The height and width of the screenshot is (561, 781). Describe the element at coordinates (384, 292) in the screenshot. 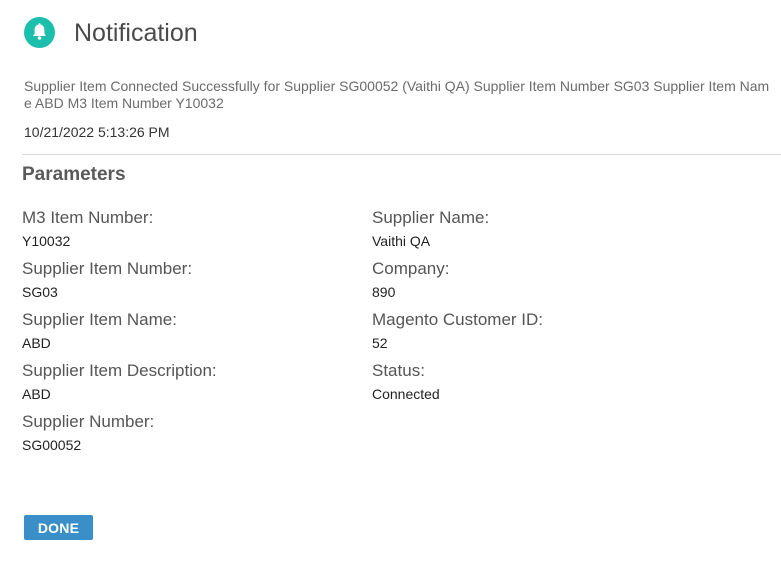

I see `param-value: 890` at that location.